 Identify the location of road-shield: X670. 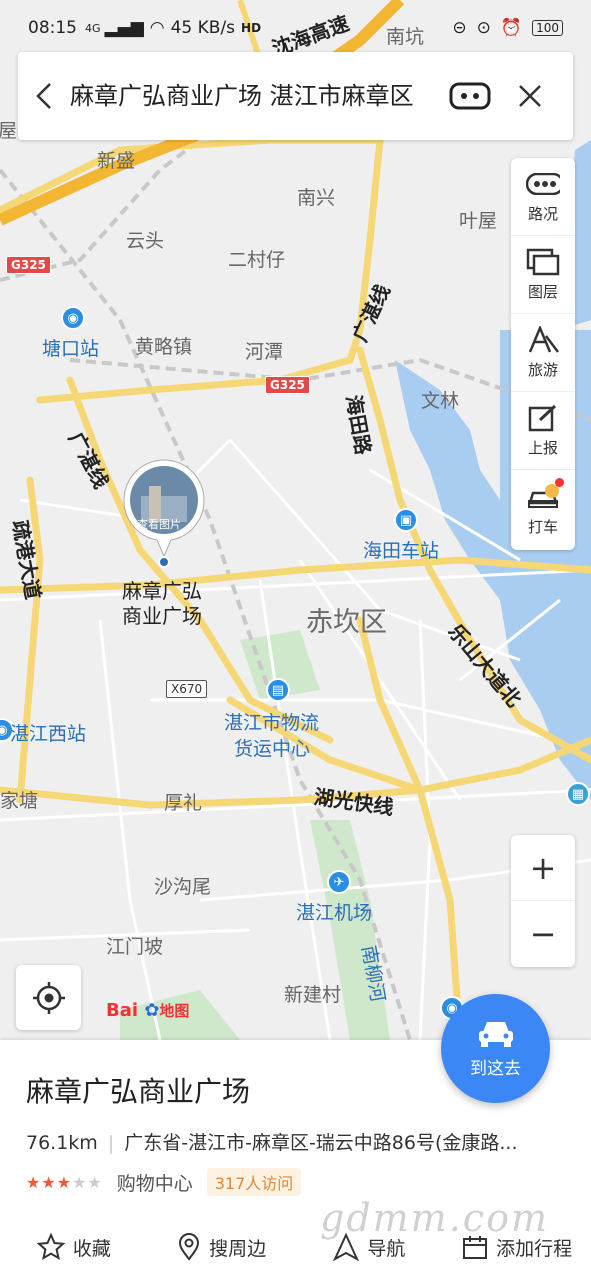
(187, 689).